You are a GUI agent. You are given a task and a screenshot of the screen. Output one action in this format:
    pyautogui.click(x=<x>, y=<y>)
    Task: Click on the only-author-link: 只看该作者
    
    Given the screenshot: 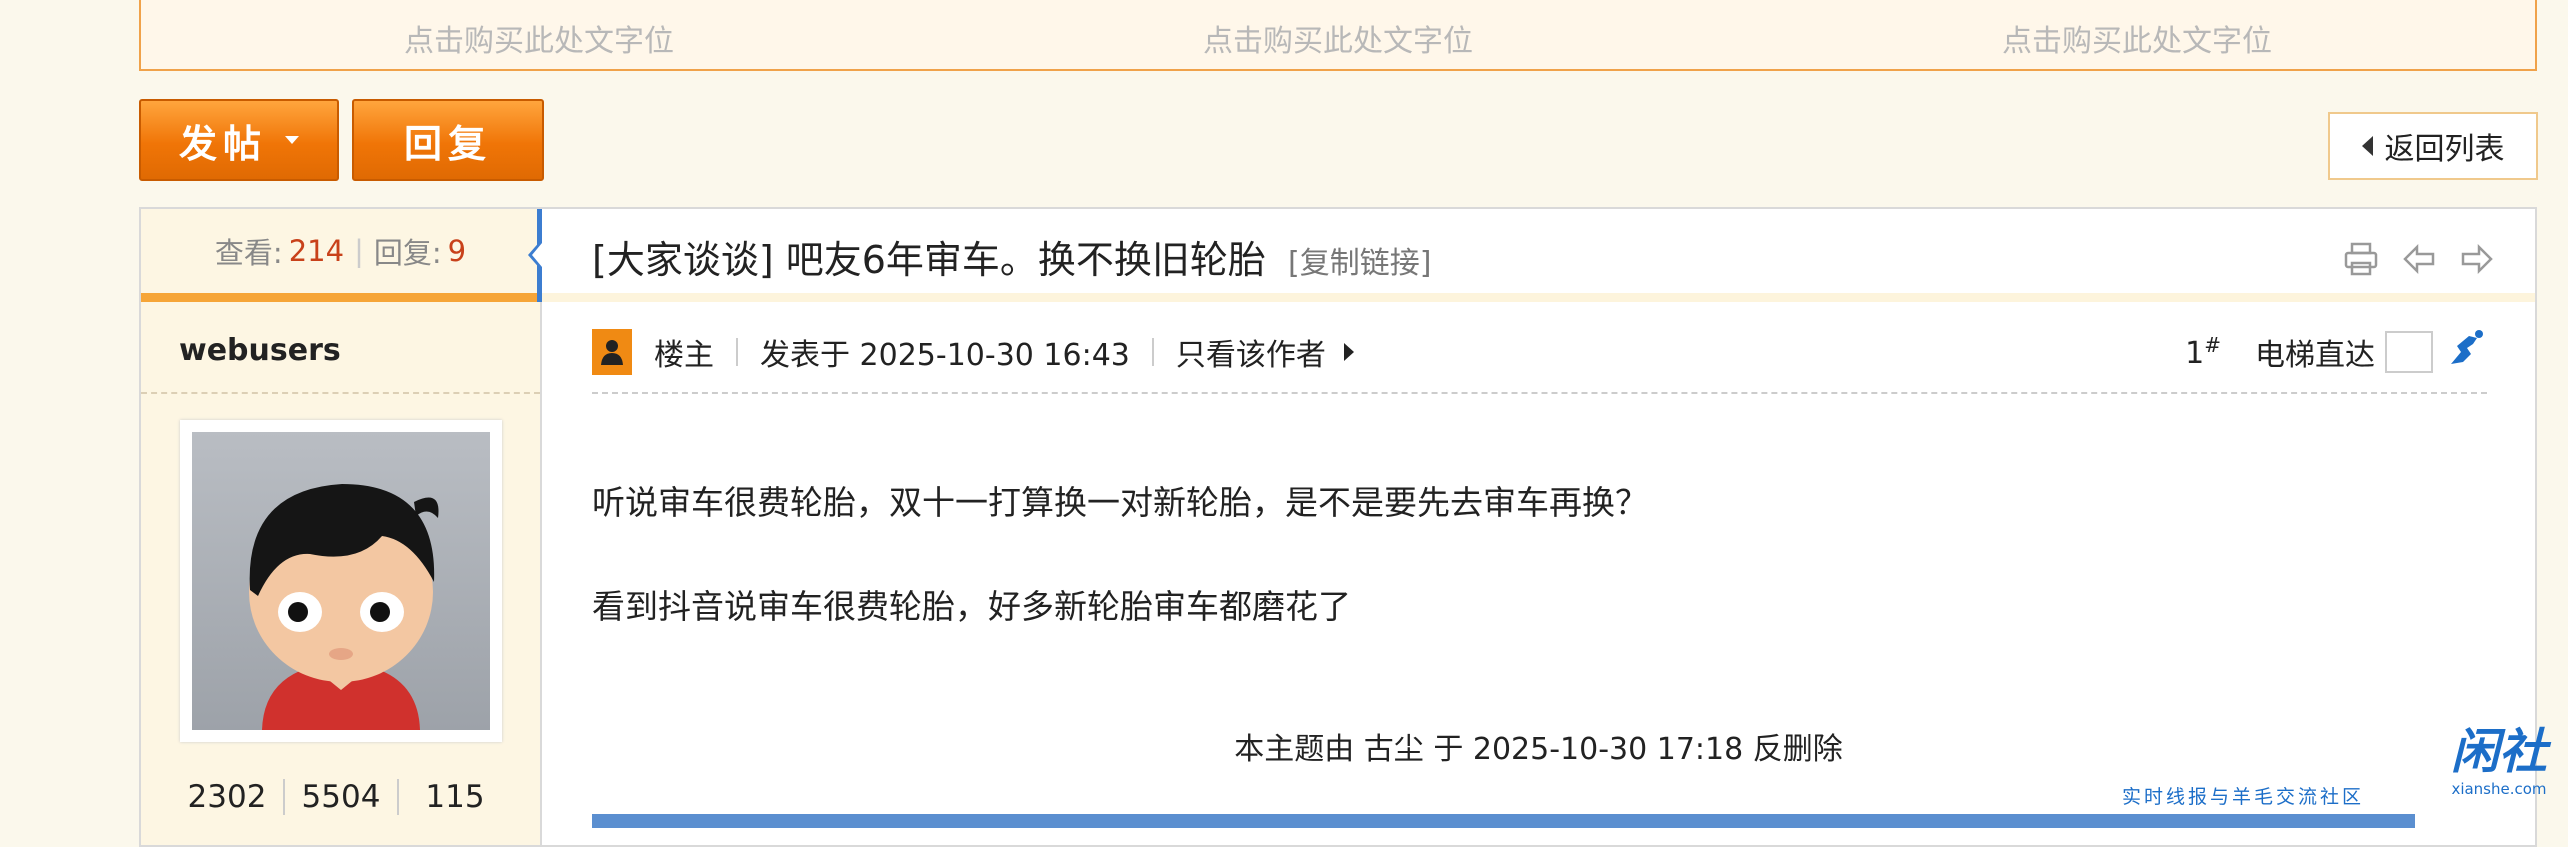 What is the action you would take?
    pyautogui.click(x=1251, y=352)
    